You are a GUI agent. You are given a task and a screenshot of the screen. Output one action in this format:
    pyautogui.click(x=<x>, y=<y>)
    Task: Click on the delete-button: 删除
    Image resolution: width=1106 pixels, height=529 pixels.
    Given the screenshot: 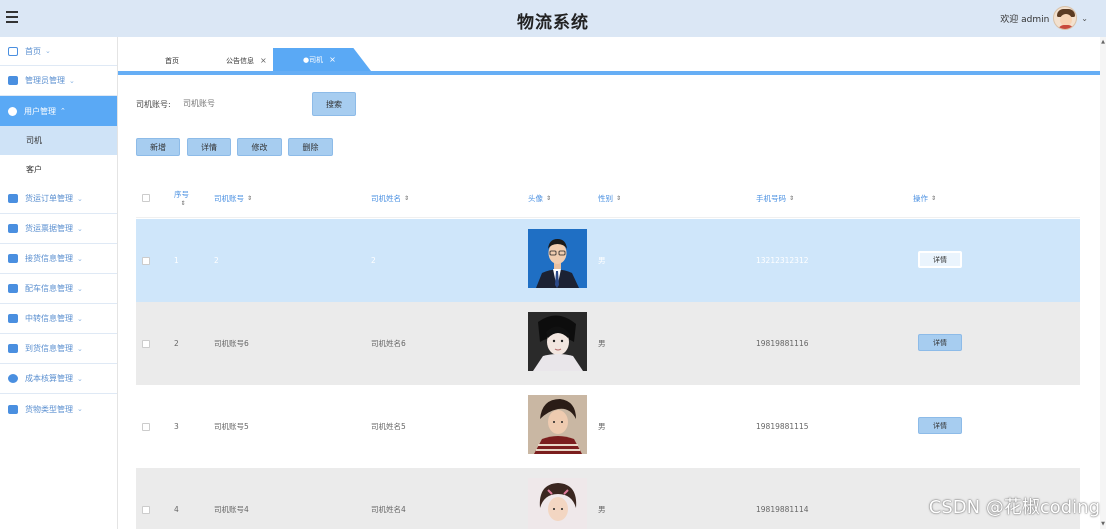 What is the action you would take?
    pyautogui.click(x=310, y=147)
    